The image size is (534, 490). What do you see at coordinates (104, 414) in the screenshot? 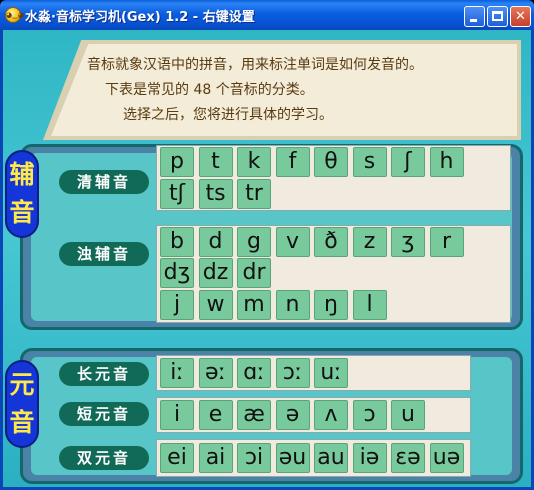
I see `short-vowel-label: 短元音` at bounding box center [104, 414].